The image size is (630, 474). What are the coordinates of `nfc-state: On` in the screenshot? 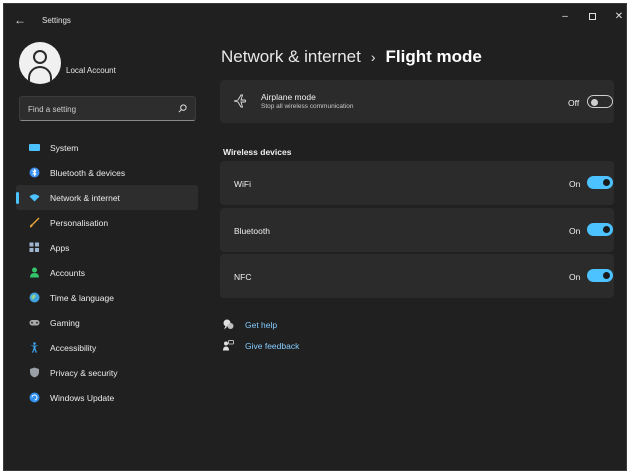 It's located at (575, 277).